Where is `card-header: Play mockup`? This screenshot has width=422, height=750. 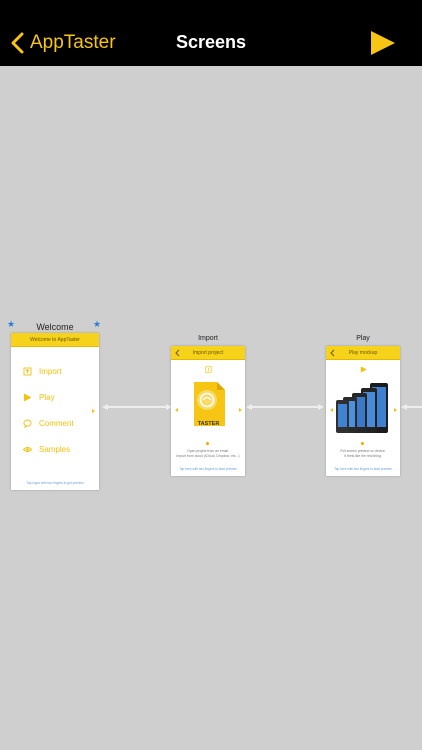 card-header: Play mockup is located at coordinates (363, 353).